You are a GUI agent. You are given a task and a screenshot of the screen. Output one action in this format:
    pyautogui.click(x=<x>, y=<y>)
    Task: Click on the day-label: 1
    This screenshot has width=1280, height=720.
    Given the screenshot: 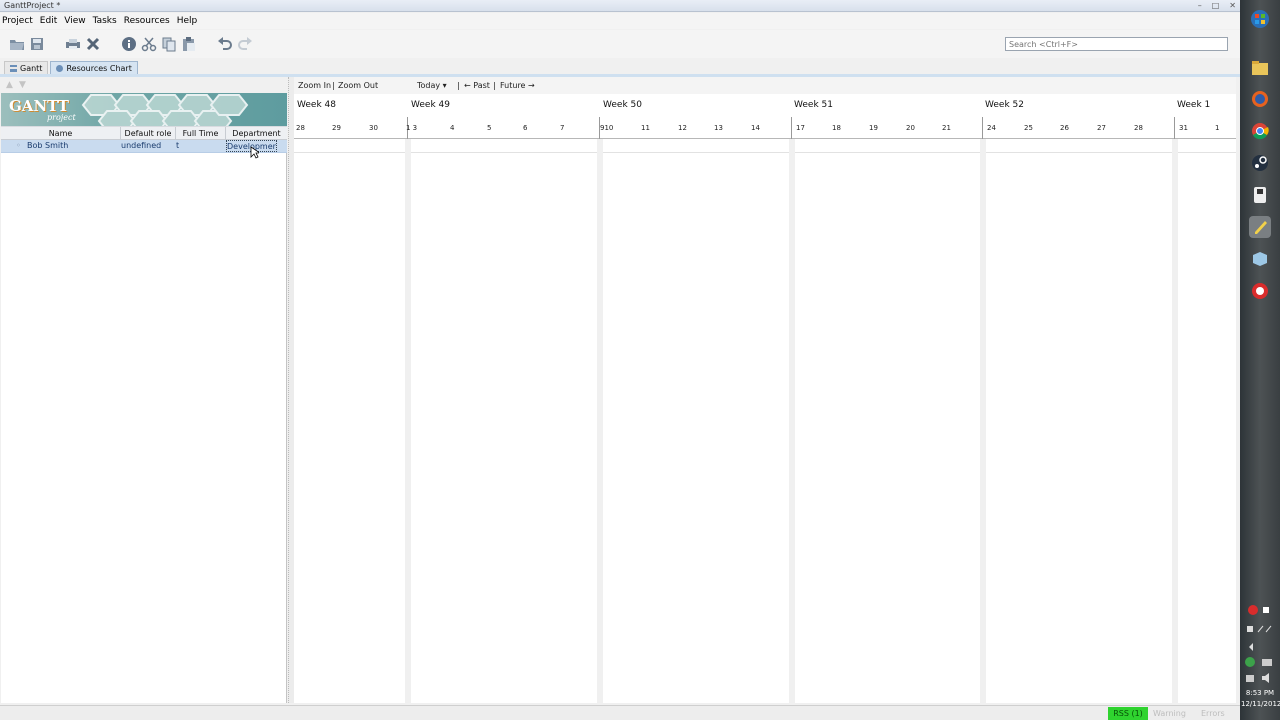 What is the action you would take?
    pyautogui.click(x=1217, y=128)
    